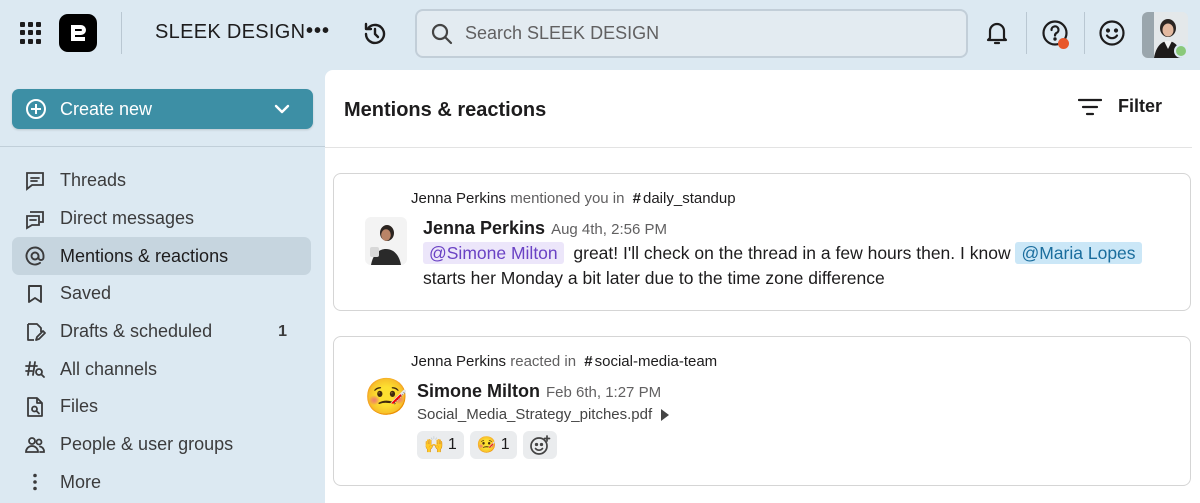 Image resolution: width=1200 pixels, height=503 pixels. Describe the element at coordinates (478, 391) in the screenshot. I see `message-author: Simone Milton` at that location.